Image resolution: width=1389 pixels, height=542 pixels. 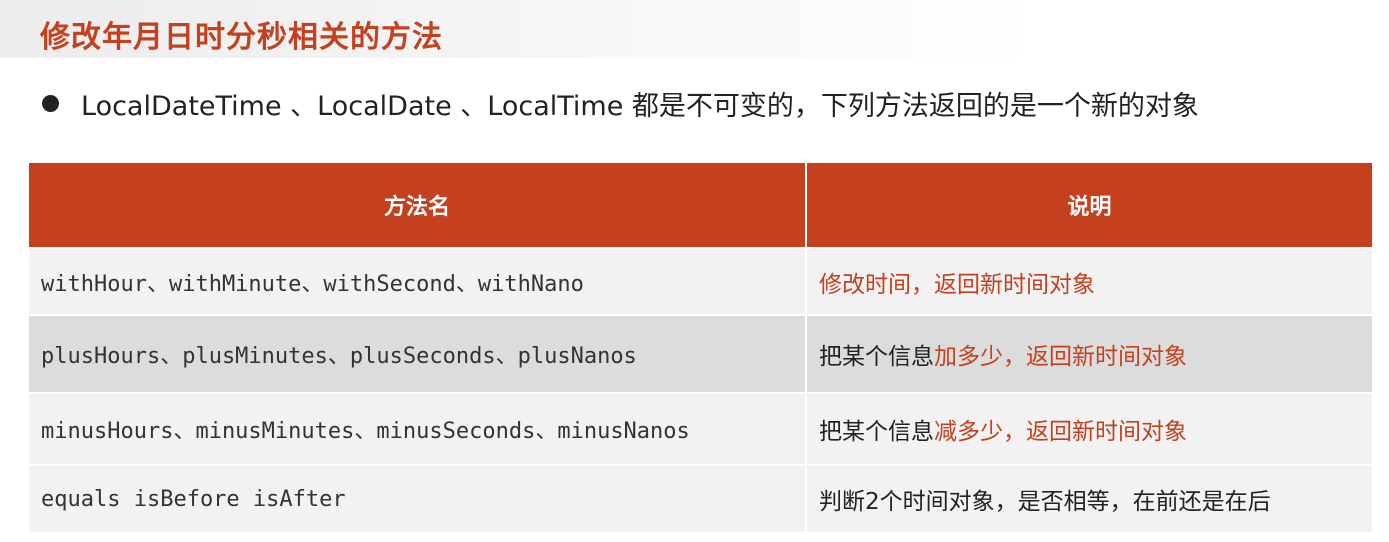 I want to click on method-cell: withHour、withMinute、withSecond、withNano, so click(x=418, y=281).